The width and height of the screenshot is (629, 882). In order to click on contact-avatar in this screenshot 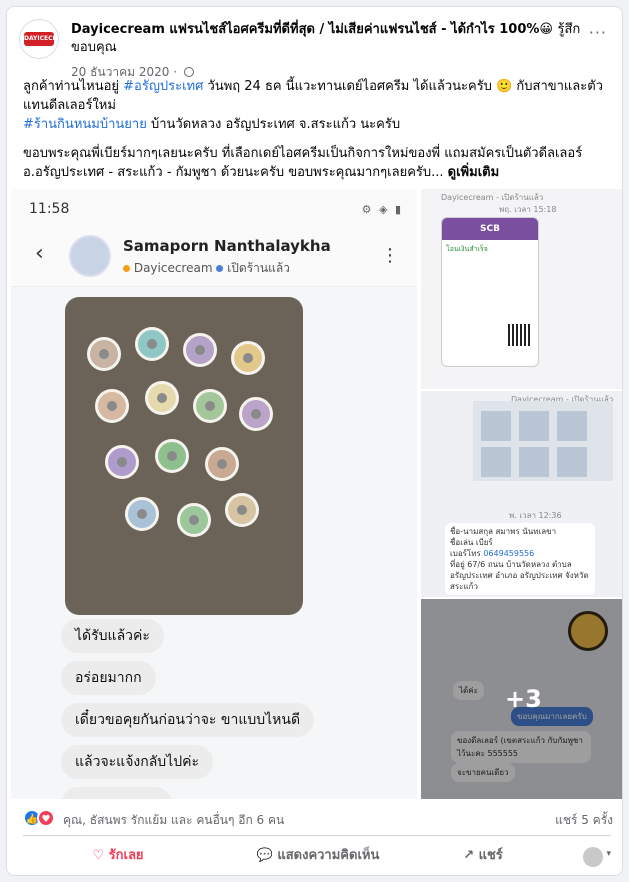, I will do `click(90, 256)`.